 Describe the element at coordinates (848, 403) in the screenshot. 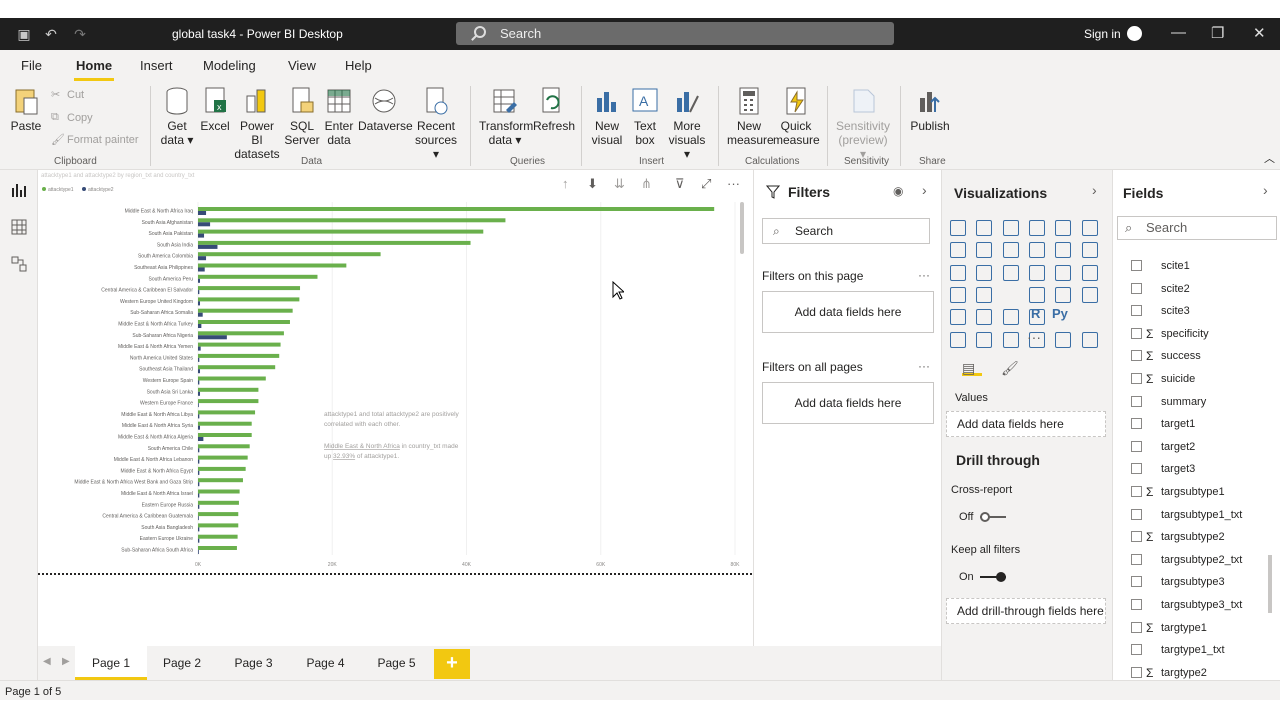

I see `filters-all-drop-well: Add data fields here` at that location.